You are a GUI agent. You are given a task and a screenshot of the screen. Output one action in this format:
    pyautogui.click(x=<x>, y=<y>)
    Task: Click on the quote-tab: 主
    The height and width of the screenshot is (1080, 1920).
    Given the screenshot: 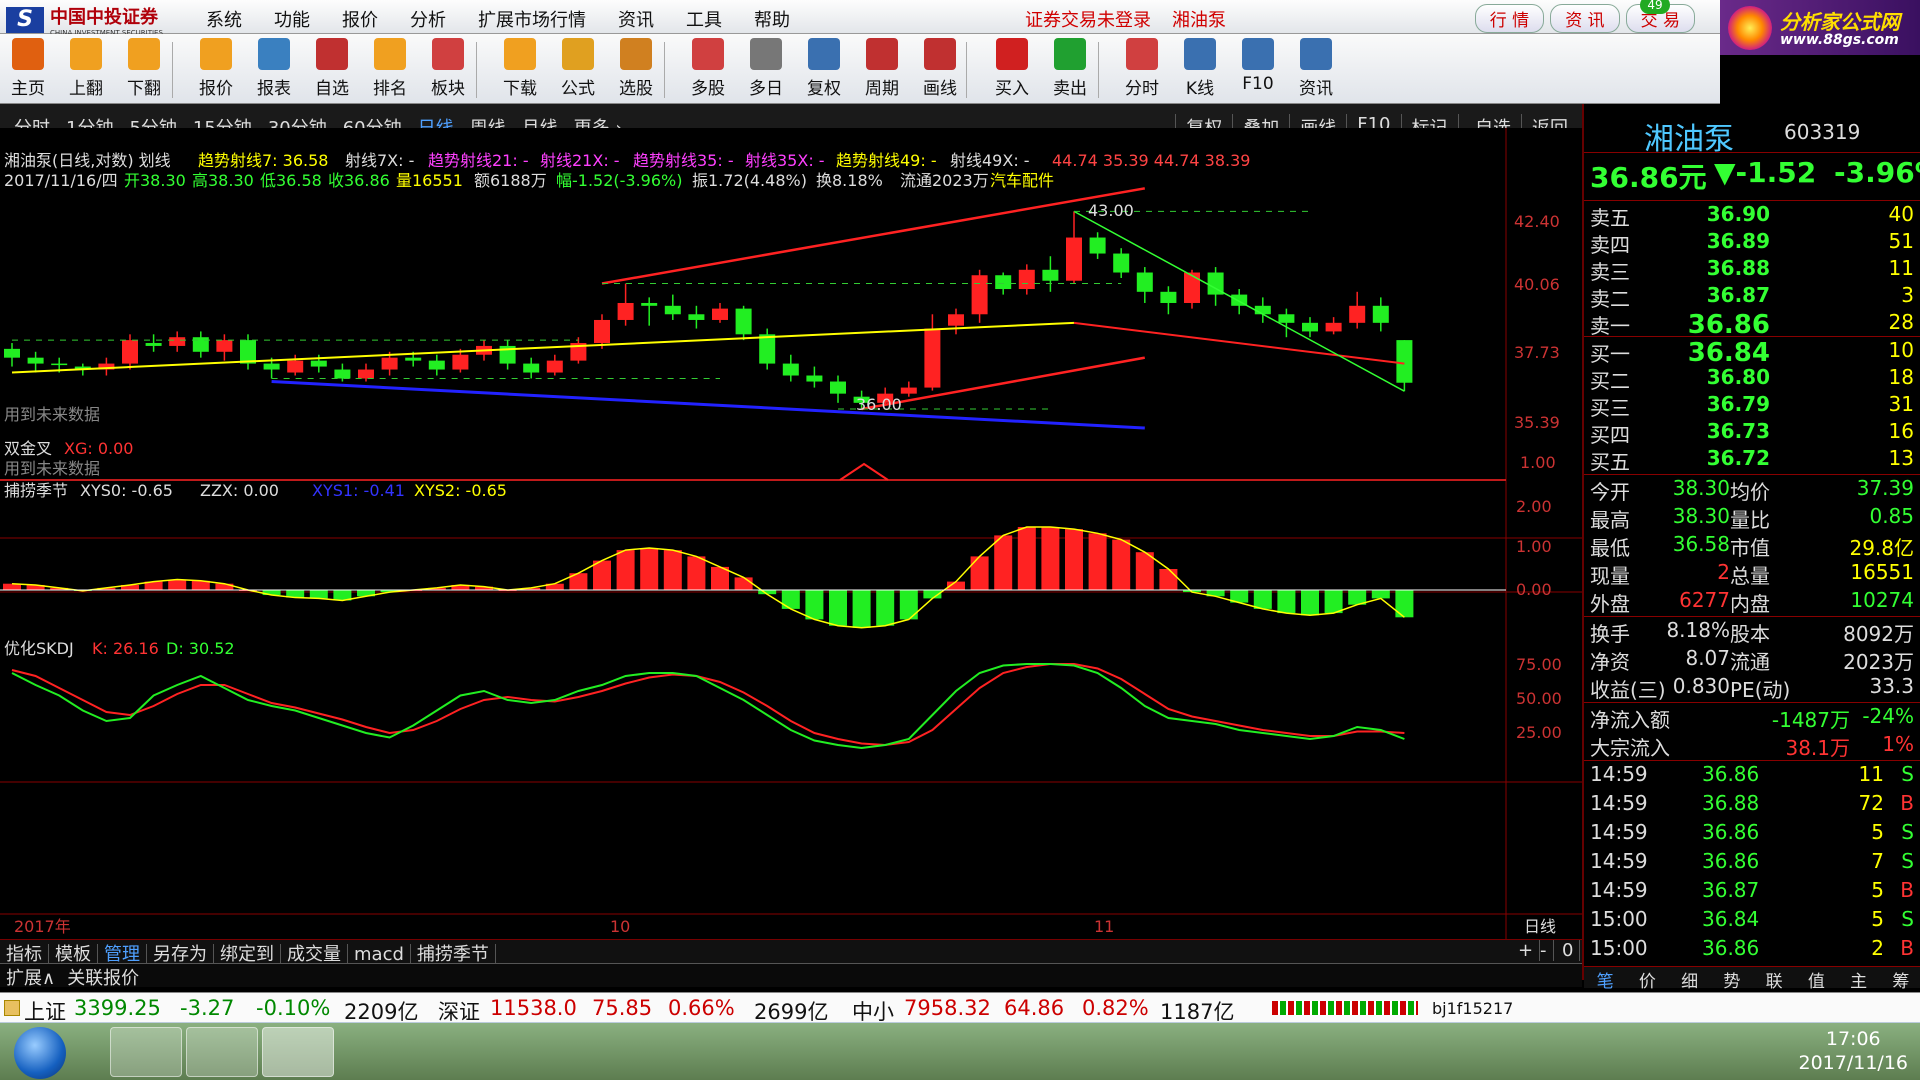 What is the action you would take?
    pyautogui.click(x=1858, y=979)
    